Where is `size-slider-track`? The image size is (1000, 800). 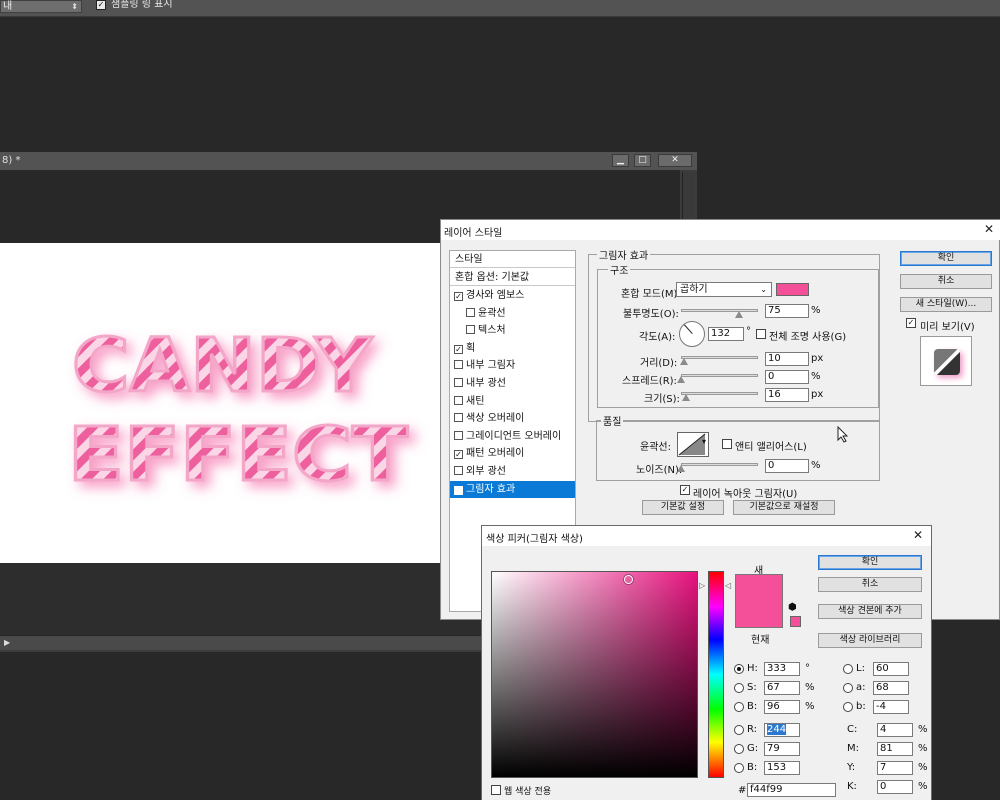
size-slider-track is located at coordinates (719, 393).